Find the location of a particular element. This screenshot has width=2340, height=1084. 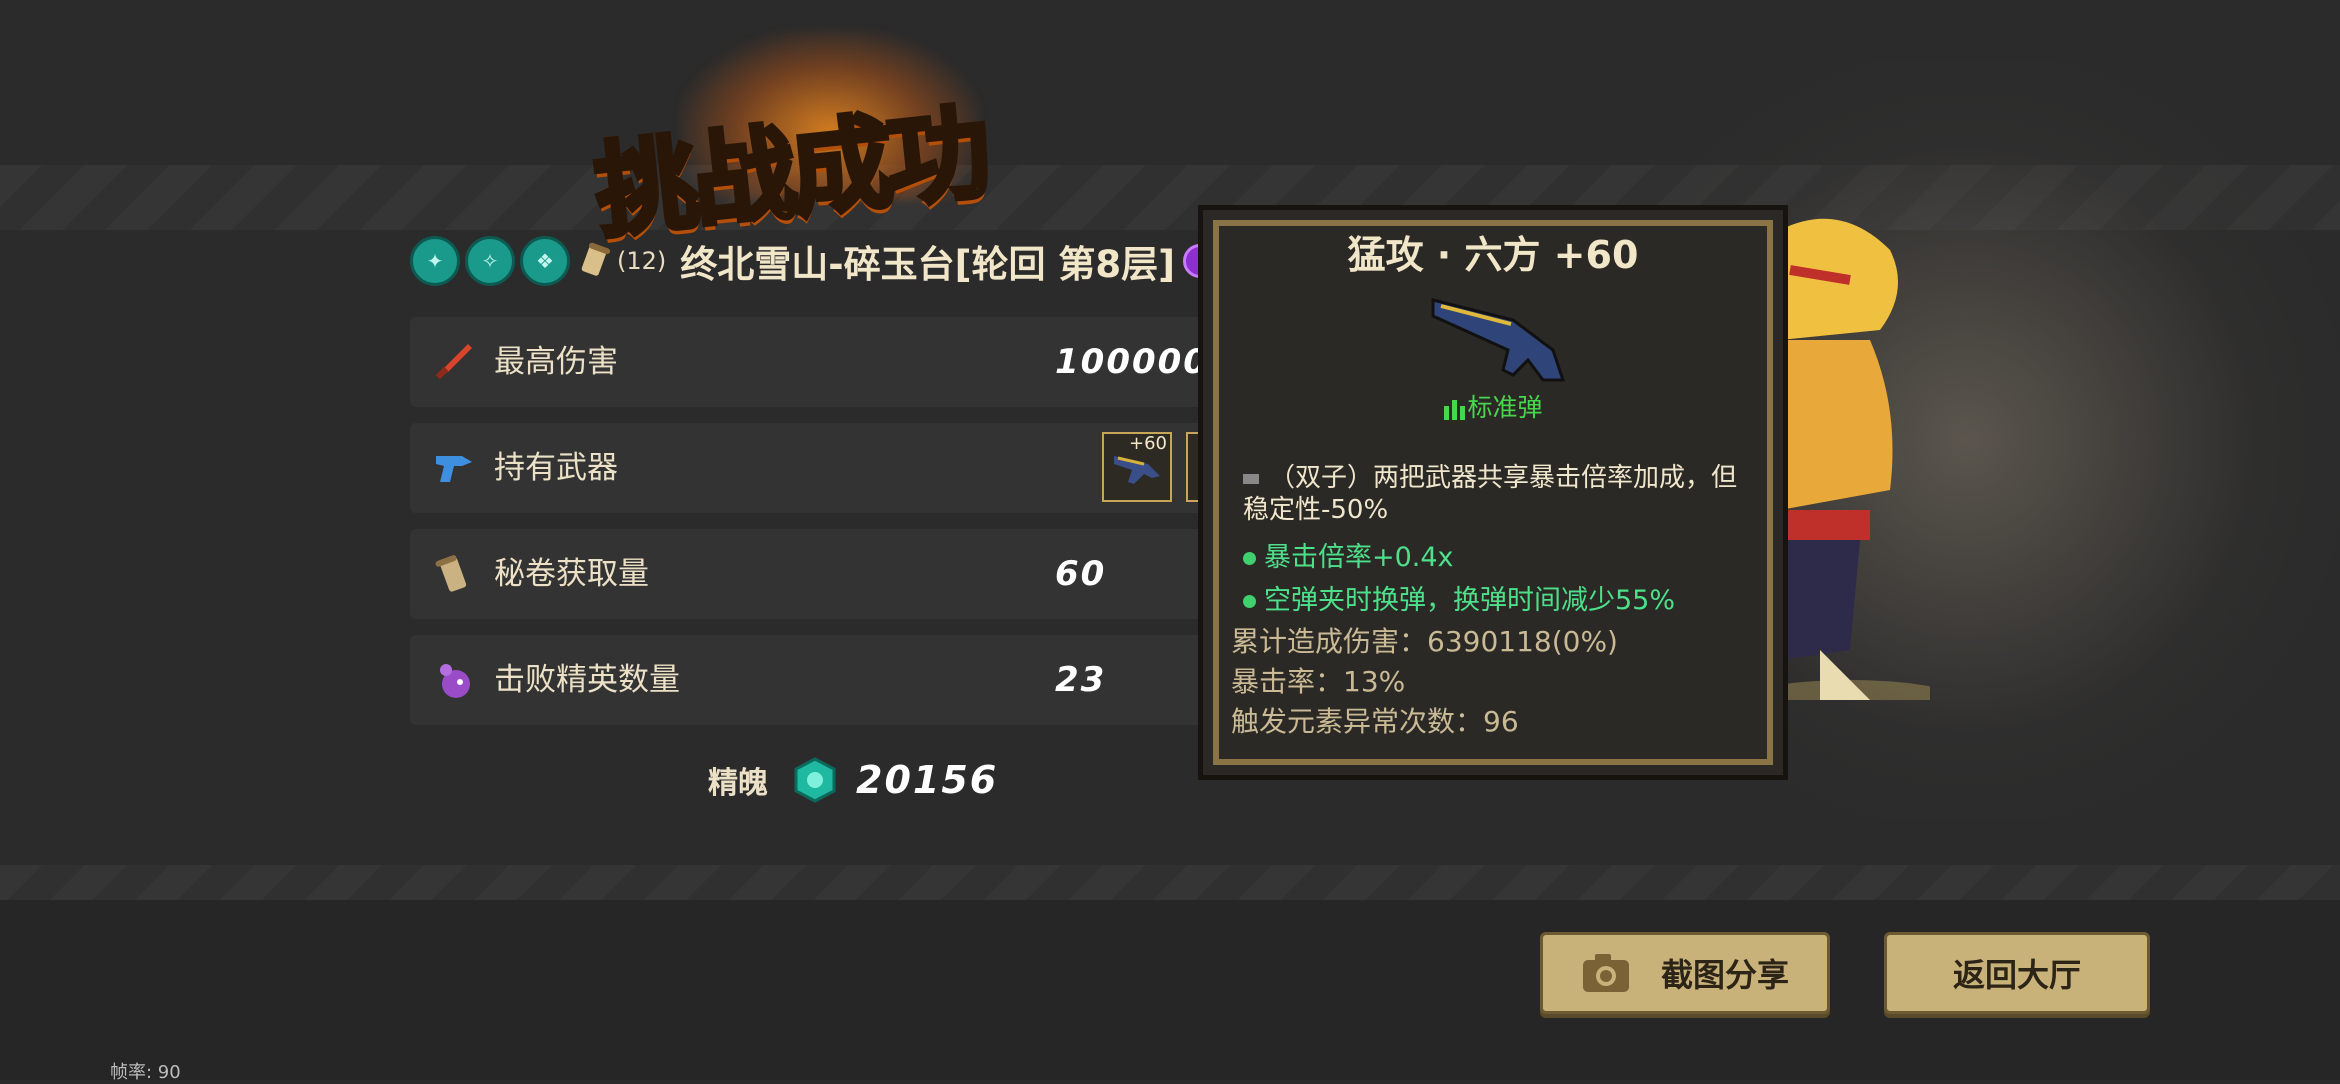

stat-label: 击败精英数量 is located at coordinates (587, 680).